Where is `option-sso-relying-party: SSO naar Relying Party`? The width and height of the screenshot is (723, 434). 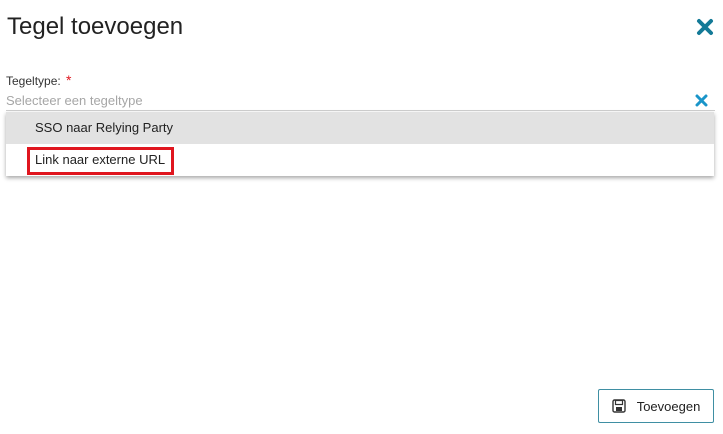 option-sso-relying-party: SSO naar Relying Party is located at coordinates (360, 128).